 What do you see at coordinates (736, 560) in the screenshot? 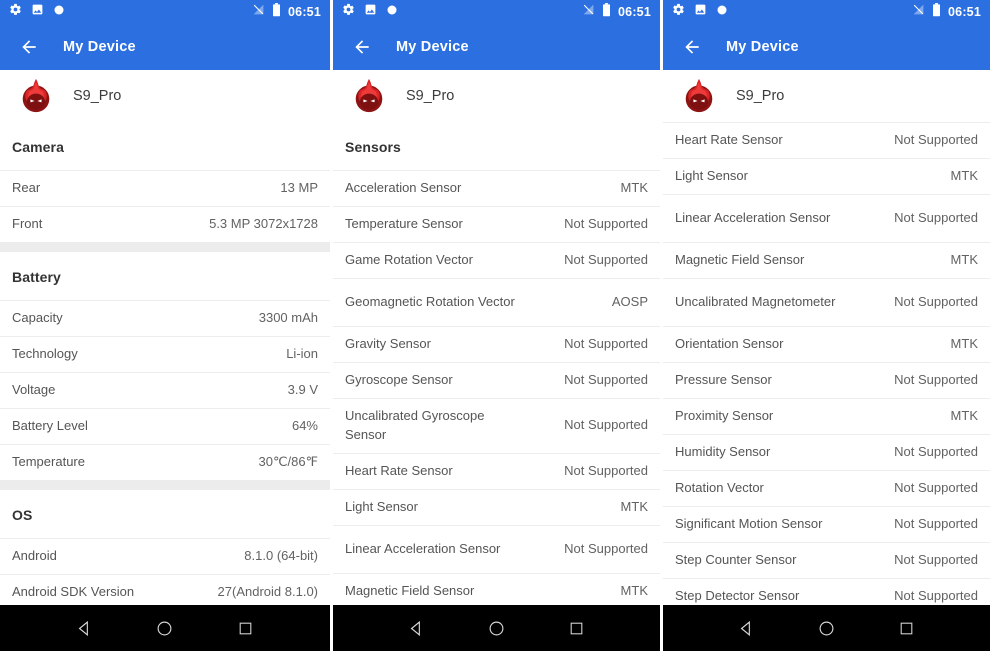
I see `info-row-label: Step Counter Sensor` at bounding box center [736, 560].